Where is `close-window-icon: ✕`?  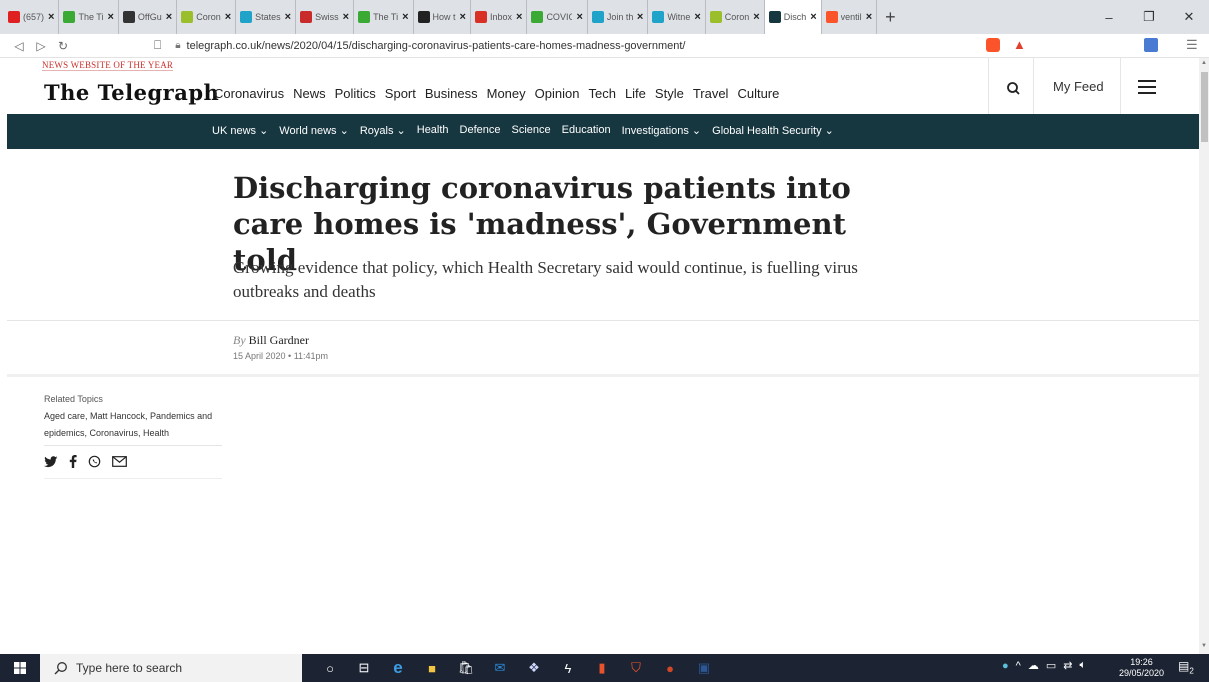
close-window-icon: ✕ is located at coordinates (1189, 17).